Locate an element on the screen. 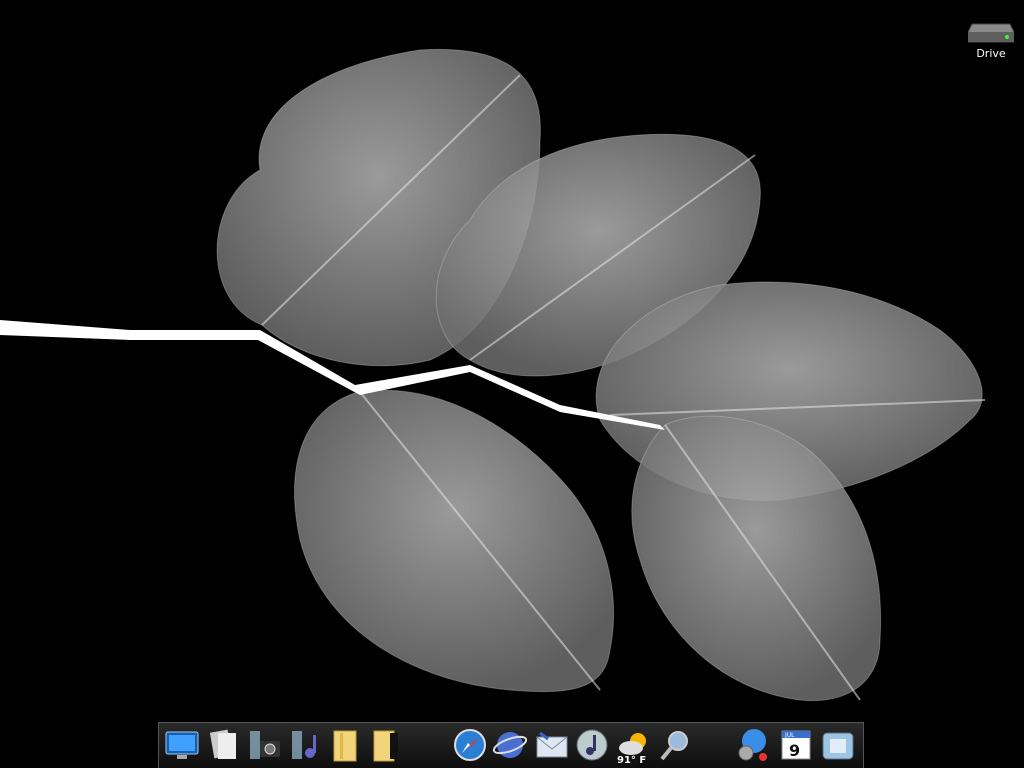  spotlight-magnifier-icon is located at coordinates (674, 746).